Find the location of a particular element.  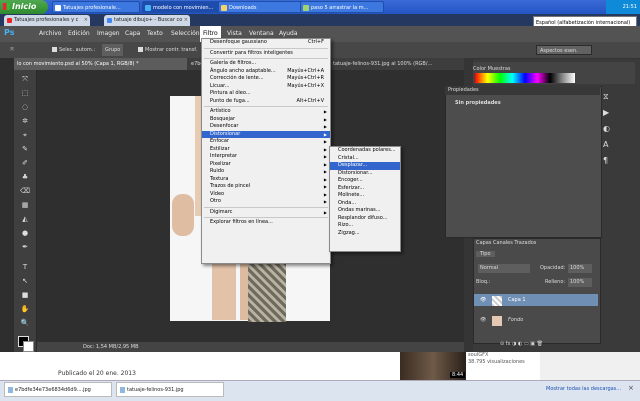

menu-texto: Texto is located at coordinates (155, 34).